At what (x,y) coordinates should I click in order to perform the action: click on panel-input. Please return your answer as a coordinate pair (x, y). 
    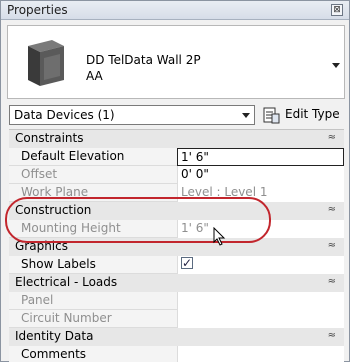
    Looking at the image, I should click on (260, 301).